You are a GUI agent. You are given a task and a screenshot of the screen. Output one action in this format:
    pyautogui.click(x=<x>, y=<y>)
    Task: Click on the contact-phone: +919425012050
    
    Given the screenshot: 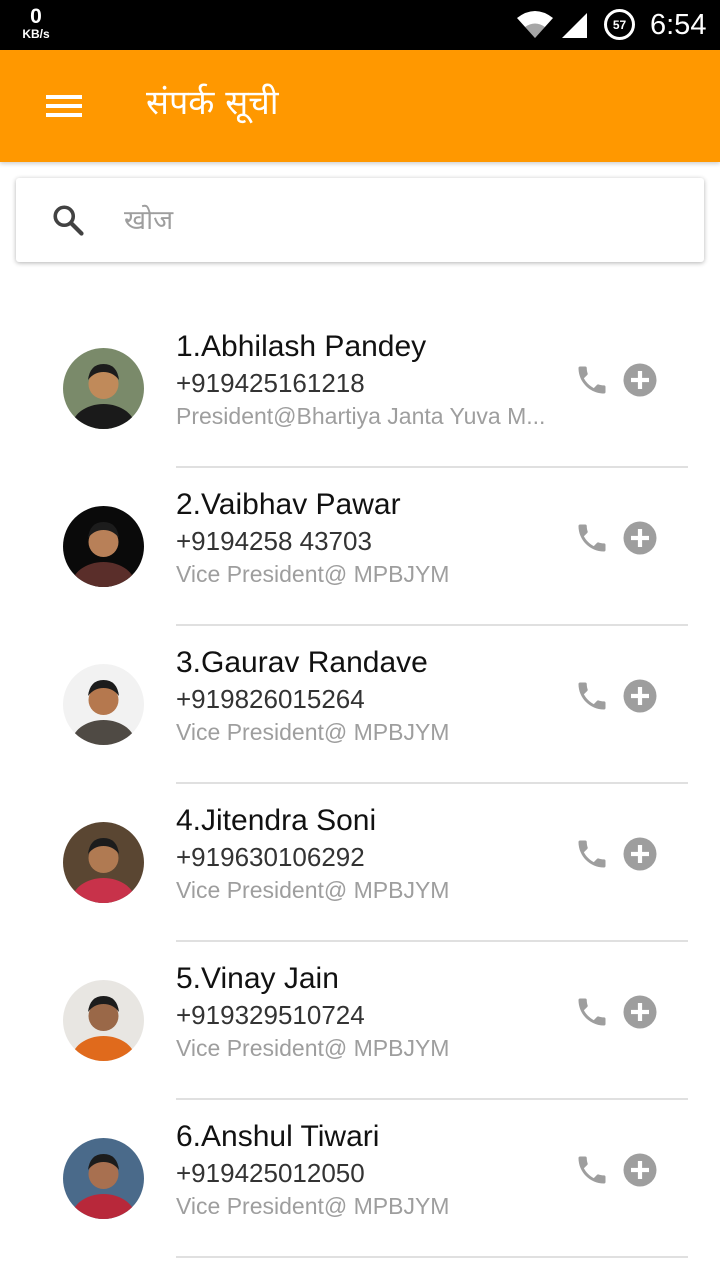 What is the action you would take?
    pyautogui.click(x=270, y=1173)
    